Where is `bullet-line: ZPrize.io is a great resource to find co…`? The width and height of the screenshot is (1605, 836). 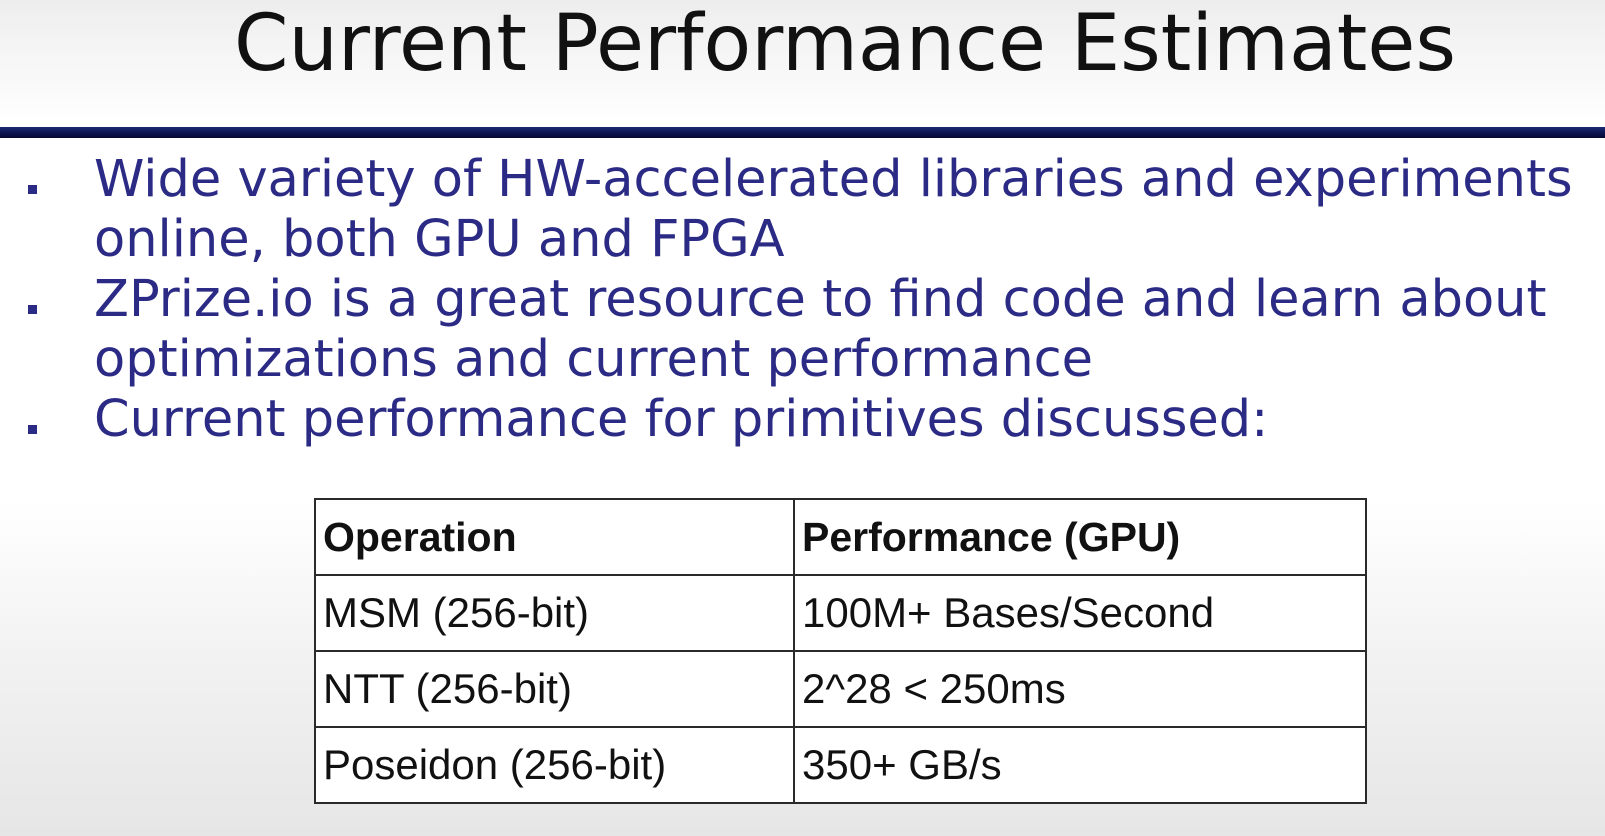
bullet-line: ZPrize.io is a great resource to find co… is located at coordinates (820, 299).